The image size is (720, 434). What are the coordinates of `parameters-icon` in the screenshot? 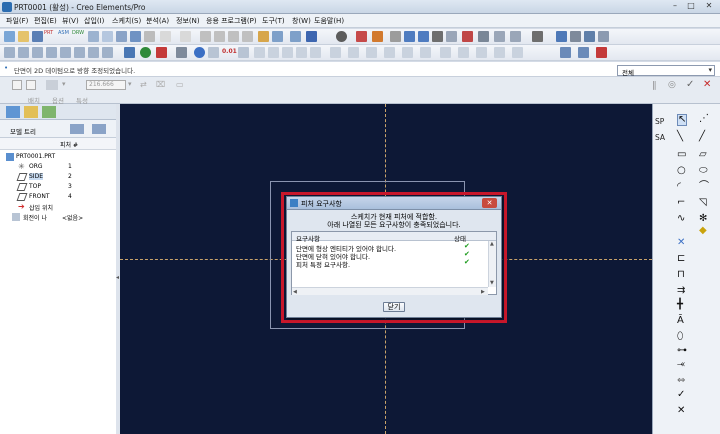 It's located at (37, 52).